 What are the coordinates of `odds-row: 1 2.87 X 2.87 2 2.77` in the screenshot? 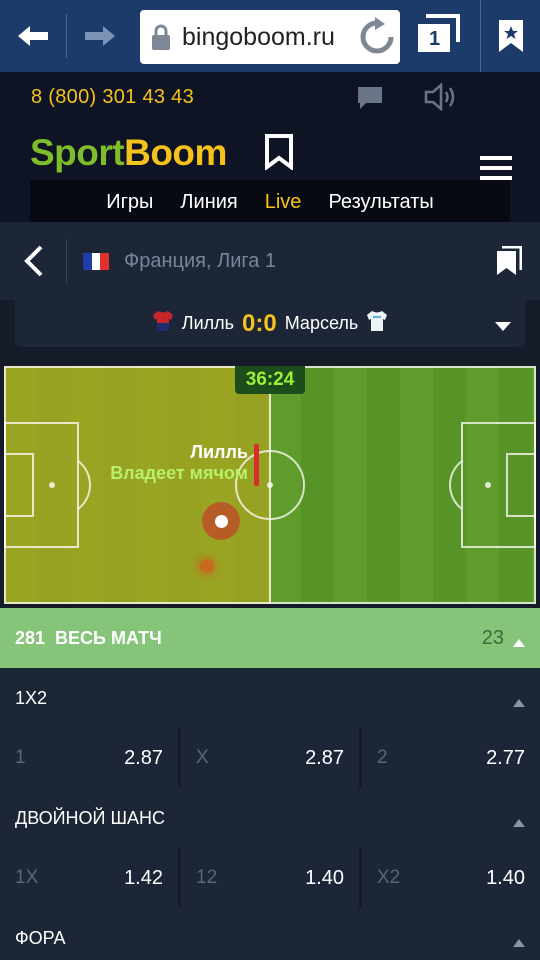 It's located at (270, 758).